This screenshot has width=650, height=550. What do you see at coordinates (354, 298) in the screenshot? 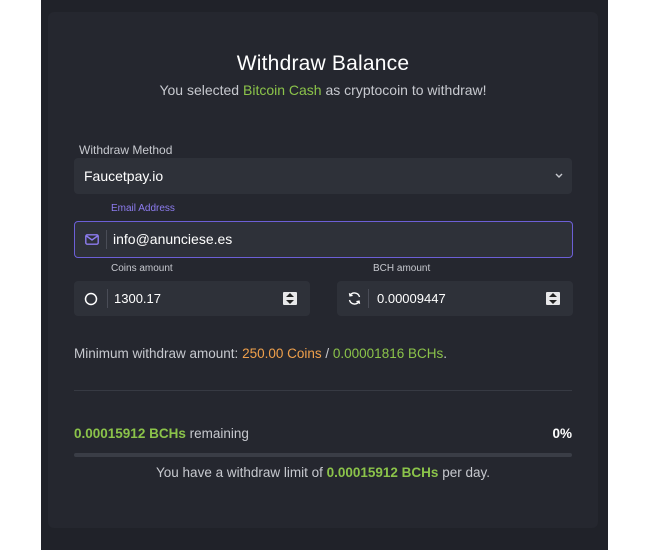
I see `refresh-icon` at bounding box center [354, 298].